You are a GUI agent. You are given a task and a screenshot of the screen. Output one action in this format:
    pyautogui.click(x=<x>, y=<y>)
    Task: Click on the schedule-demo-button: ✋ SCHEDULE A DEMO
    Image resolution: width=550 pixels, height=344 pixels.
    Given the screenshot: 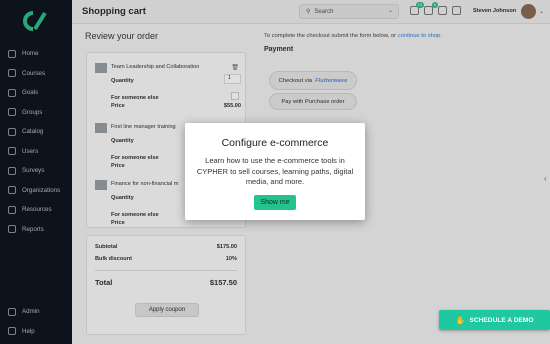 What is the action you would take?
    pyautogui.click(x=494, y=320)
    